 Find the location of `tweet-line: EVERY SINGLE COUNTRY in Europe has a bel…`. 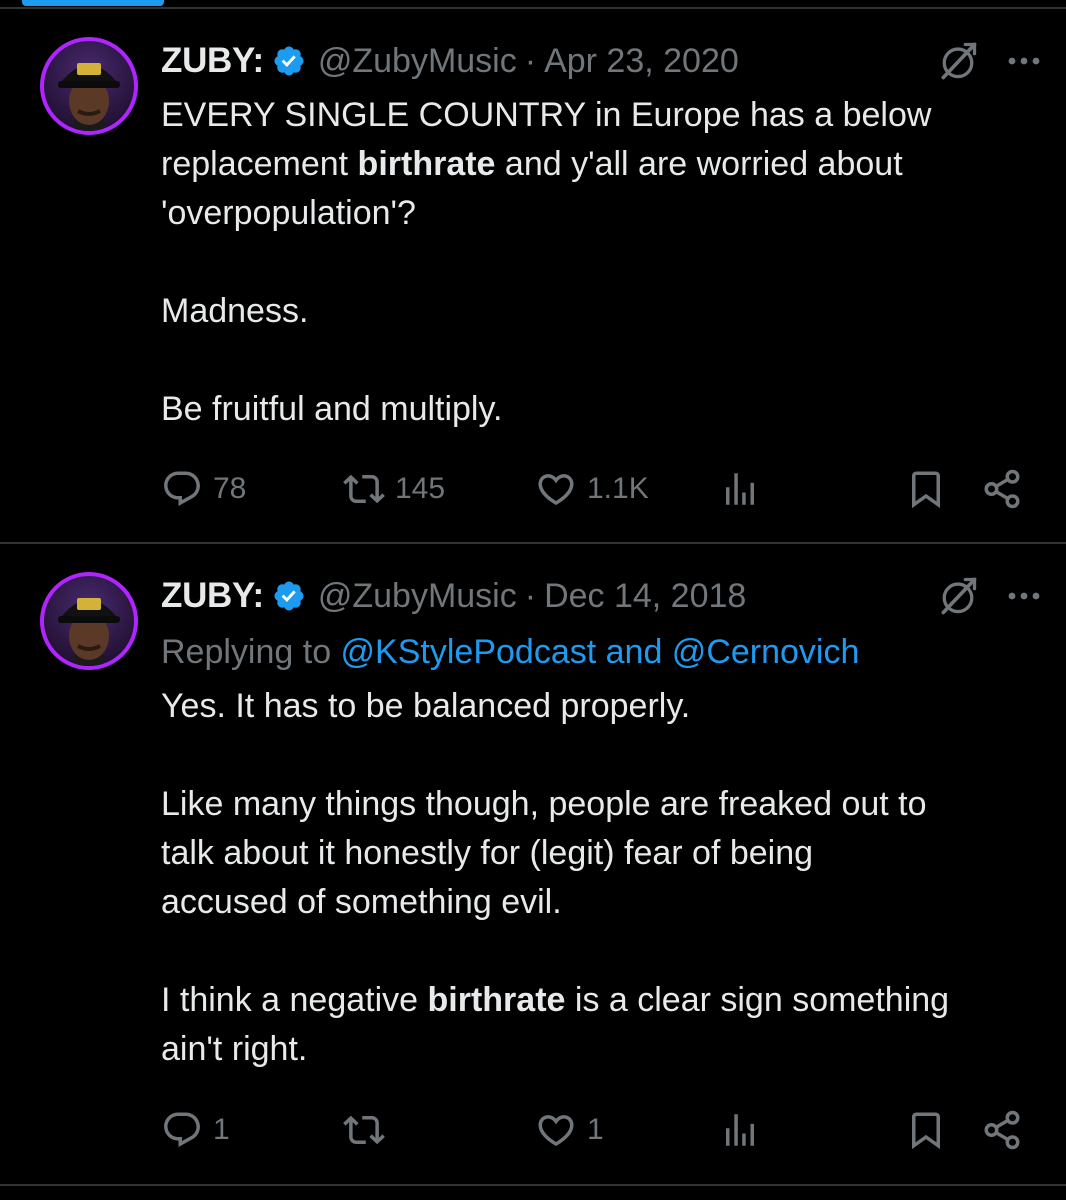

tweet-line: EVERY SINGLE COUNTRY in Europe has a bel… is located at coordinates (546, 115).